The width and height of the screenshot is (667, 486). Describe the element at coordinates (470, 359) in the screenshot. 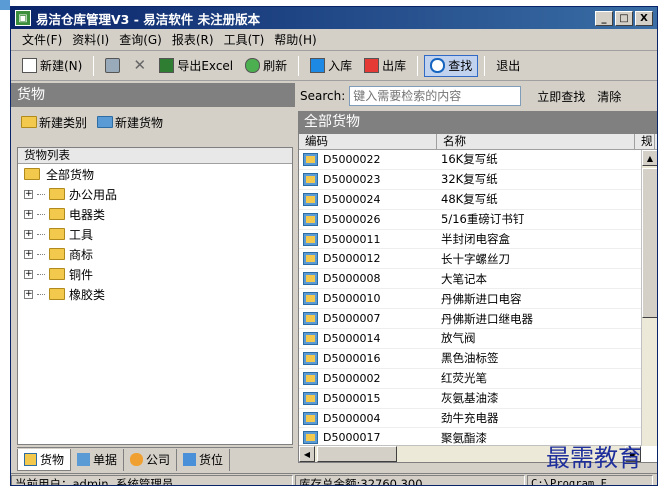

I see `table-row: D5000016 黑色油标签` at that location.